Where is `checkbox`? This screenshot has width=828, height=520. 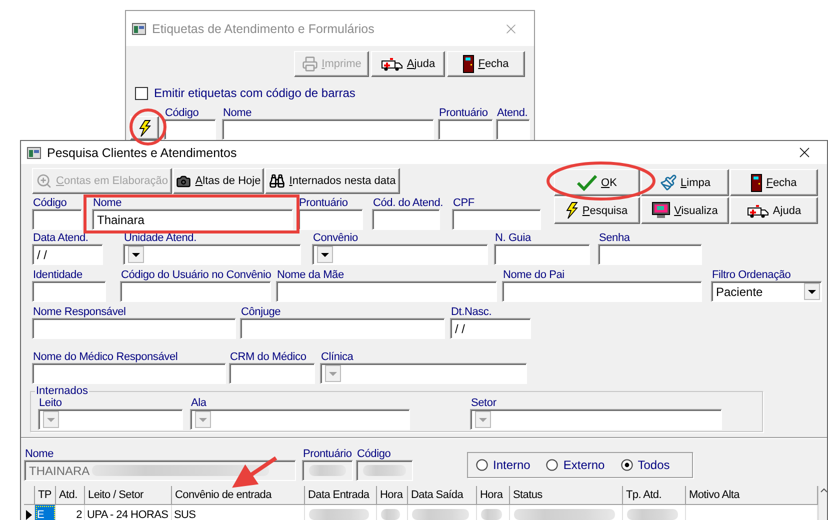
checkbox is located at coordinates (141, 93).